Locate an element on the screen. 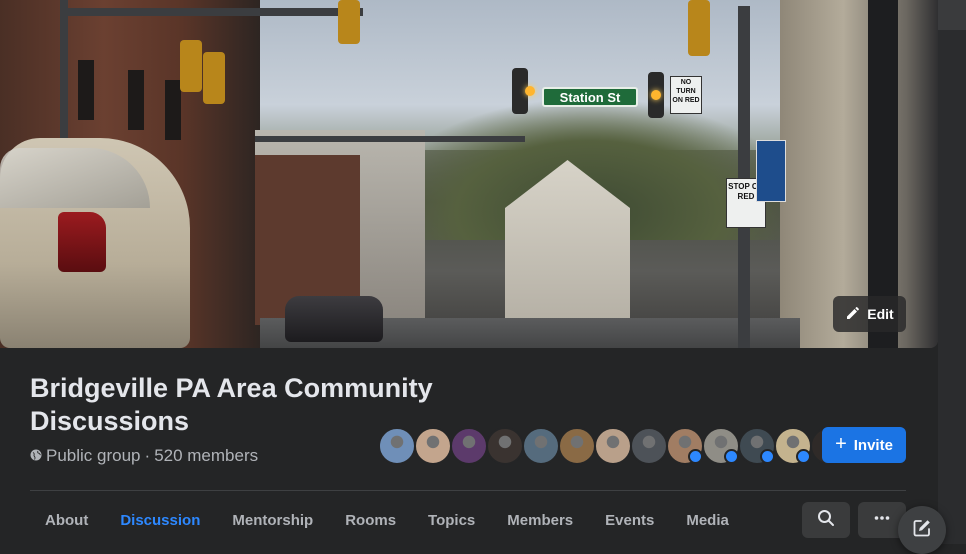 The width and height of the screenshot is (966, 554). right-strip-top is located at coordinates (952, 15).